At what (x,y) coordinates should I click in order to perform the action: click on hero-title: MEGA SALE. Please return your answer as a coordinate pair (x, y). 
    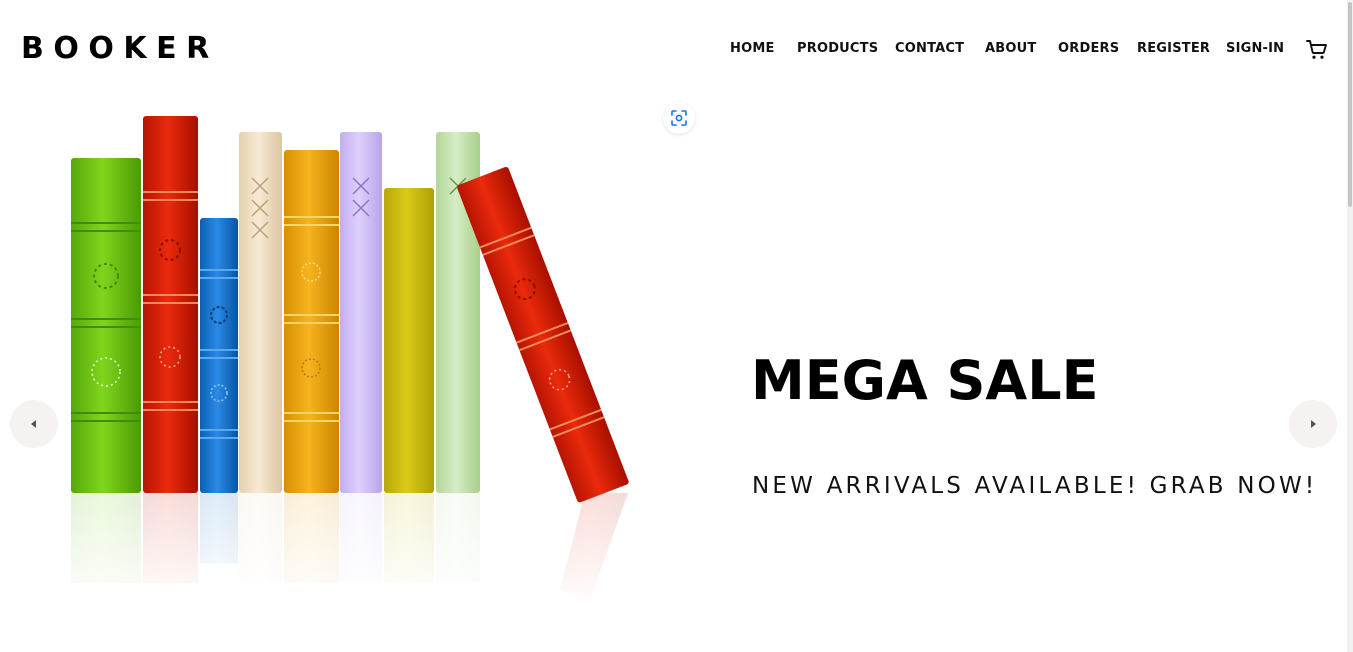
    Looking at the image, I should click on (925, 380).